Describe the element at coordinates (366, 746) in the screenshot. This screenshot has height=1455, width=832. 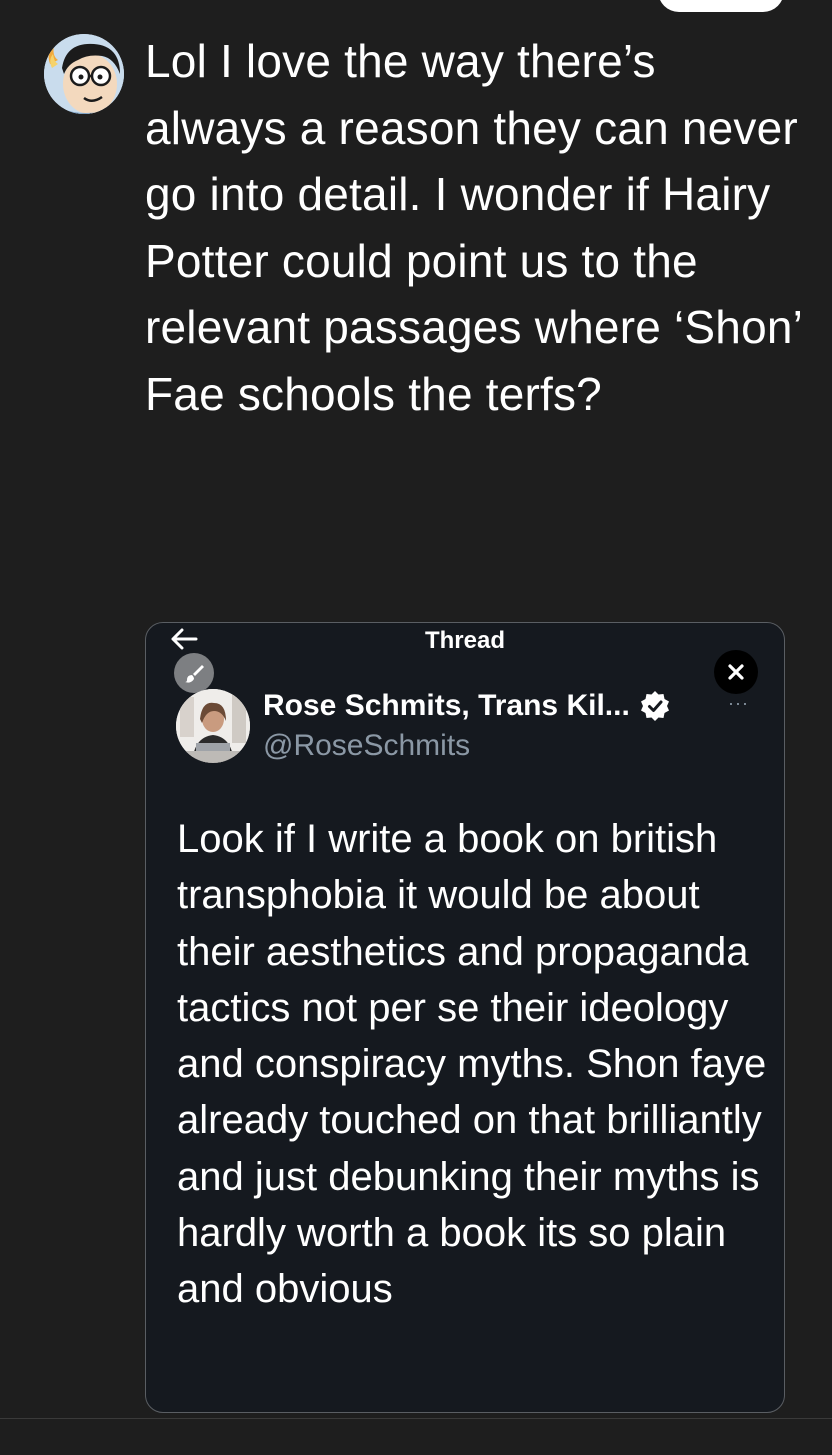
I see `quoted-author-handle: @RoseSchmits` at that location.